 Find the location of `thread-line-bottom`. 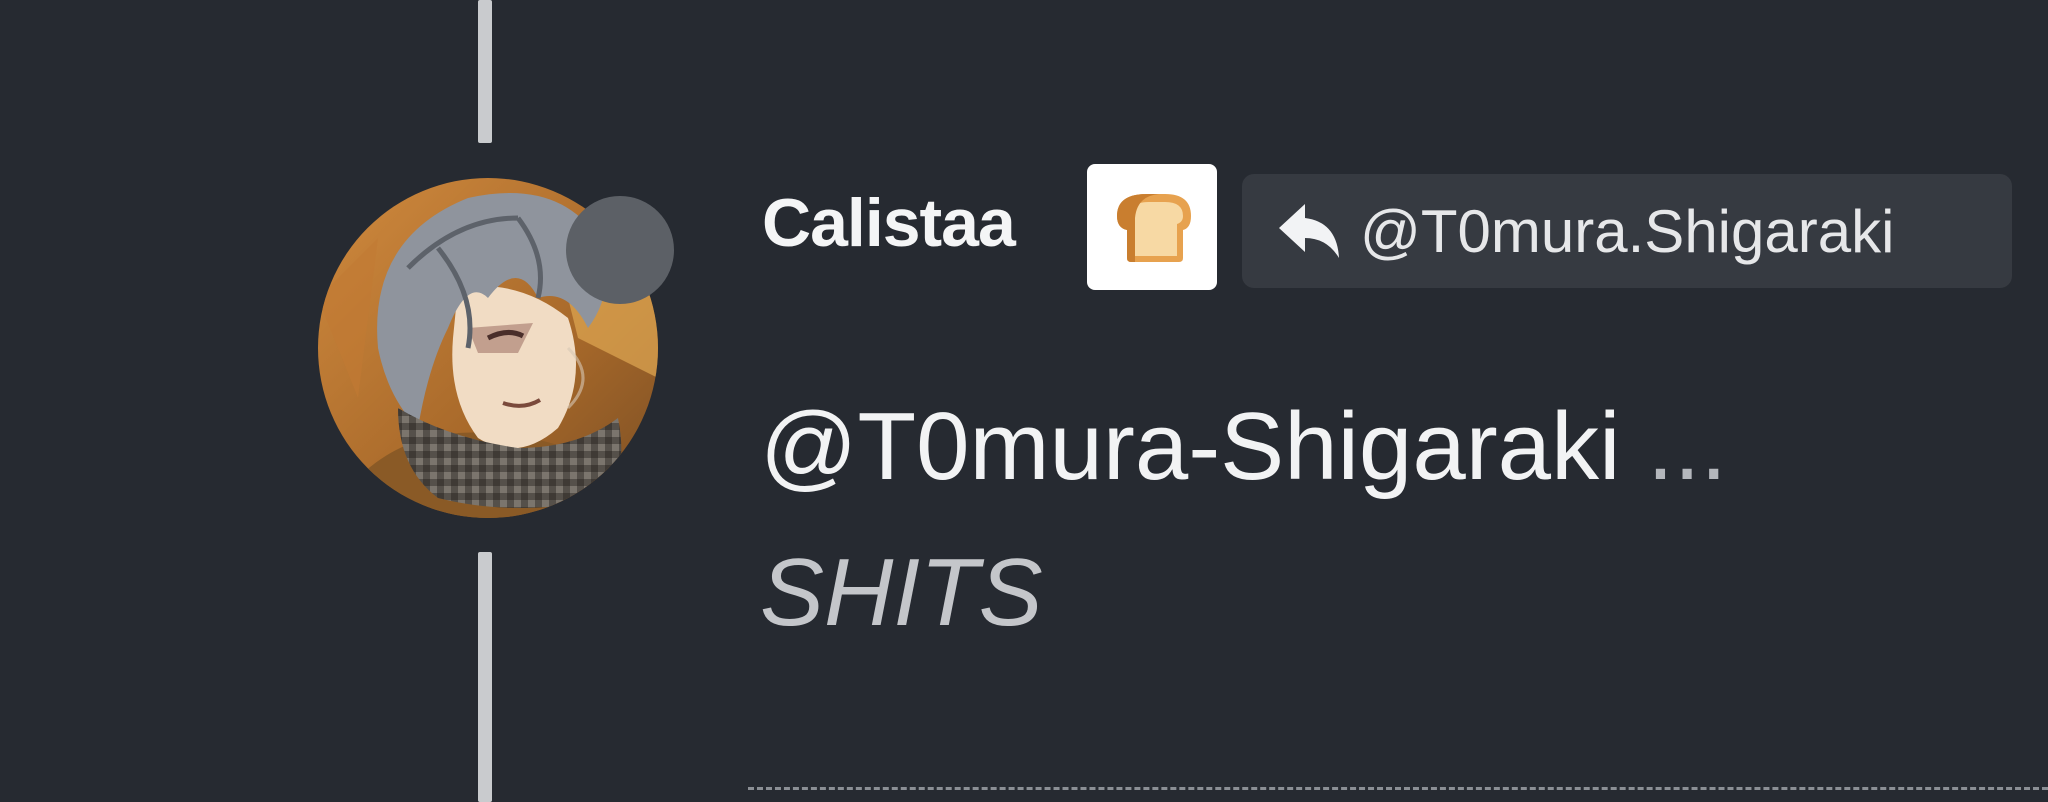

thread-line-bottom is located at coordinates (485, 677).